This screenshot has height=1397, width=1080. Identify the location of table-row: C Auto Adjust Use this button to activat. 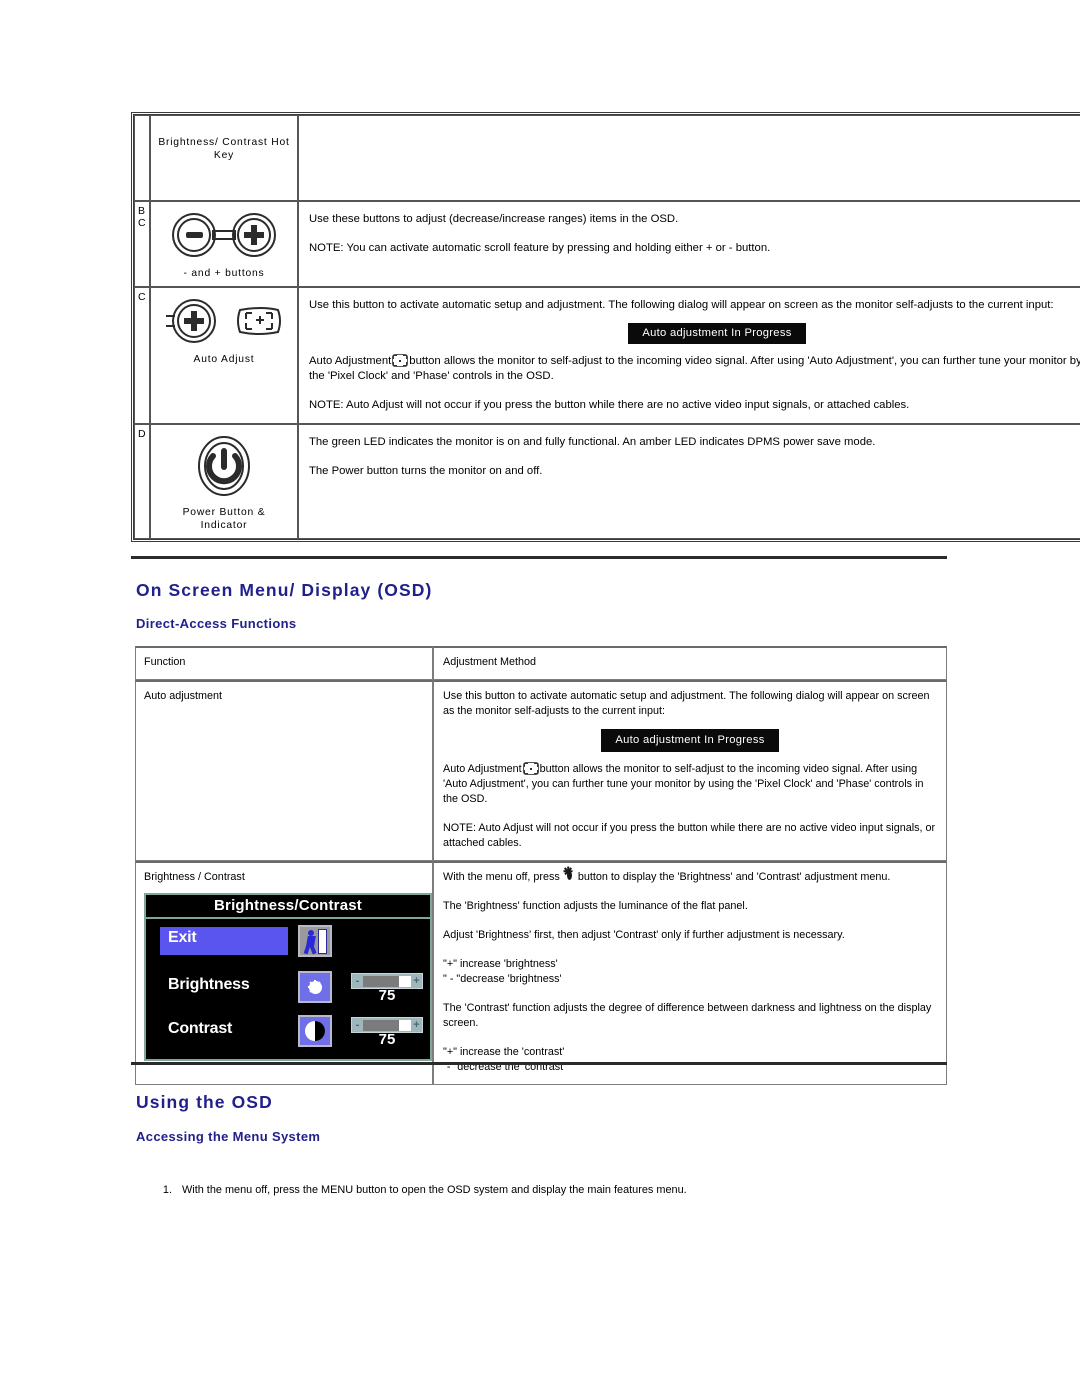
(607, 355).